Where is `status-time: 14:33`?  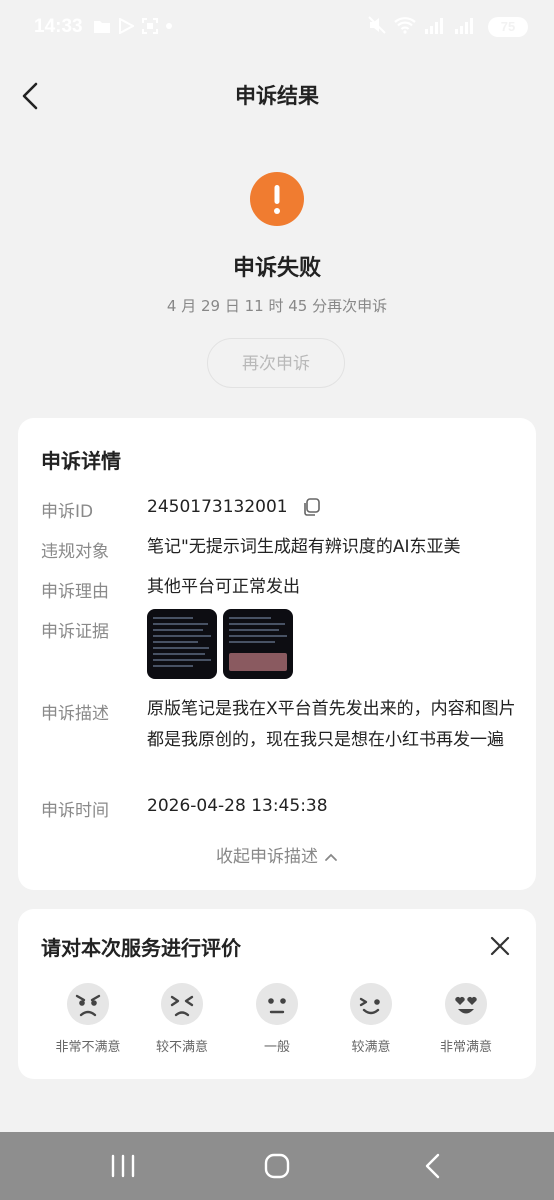
status-time: 14:33 is located at coordinates (58, 26).